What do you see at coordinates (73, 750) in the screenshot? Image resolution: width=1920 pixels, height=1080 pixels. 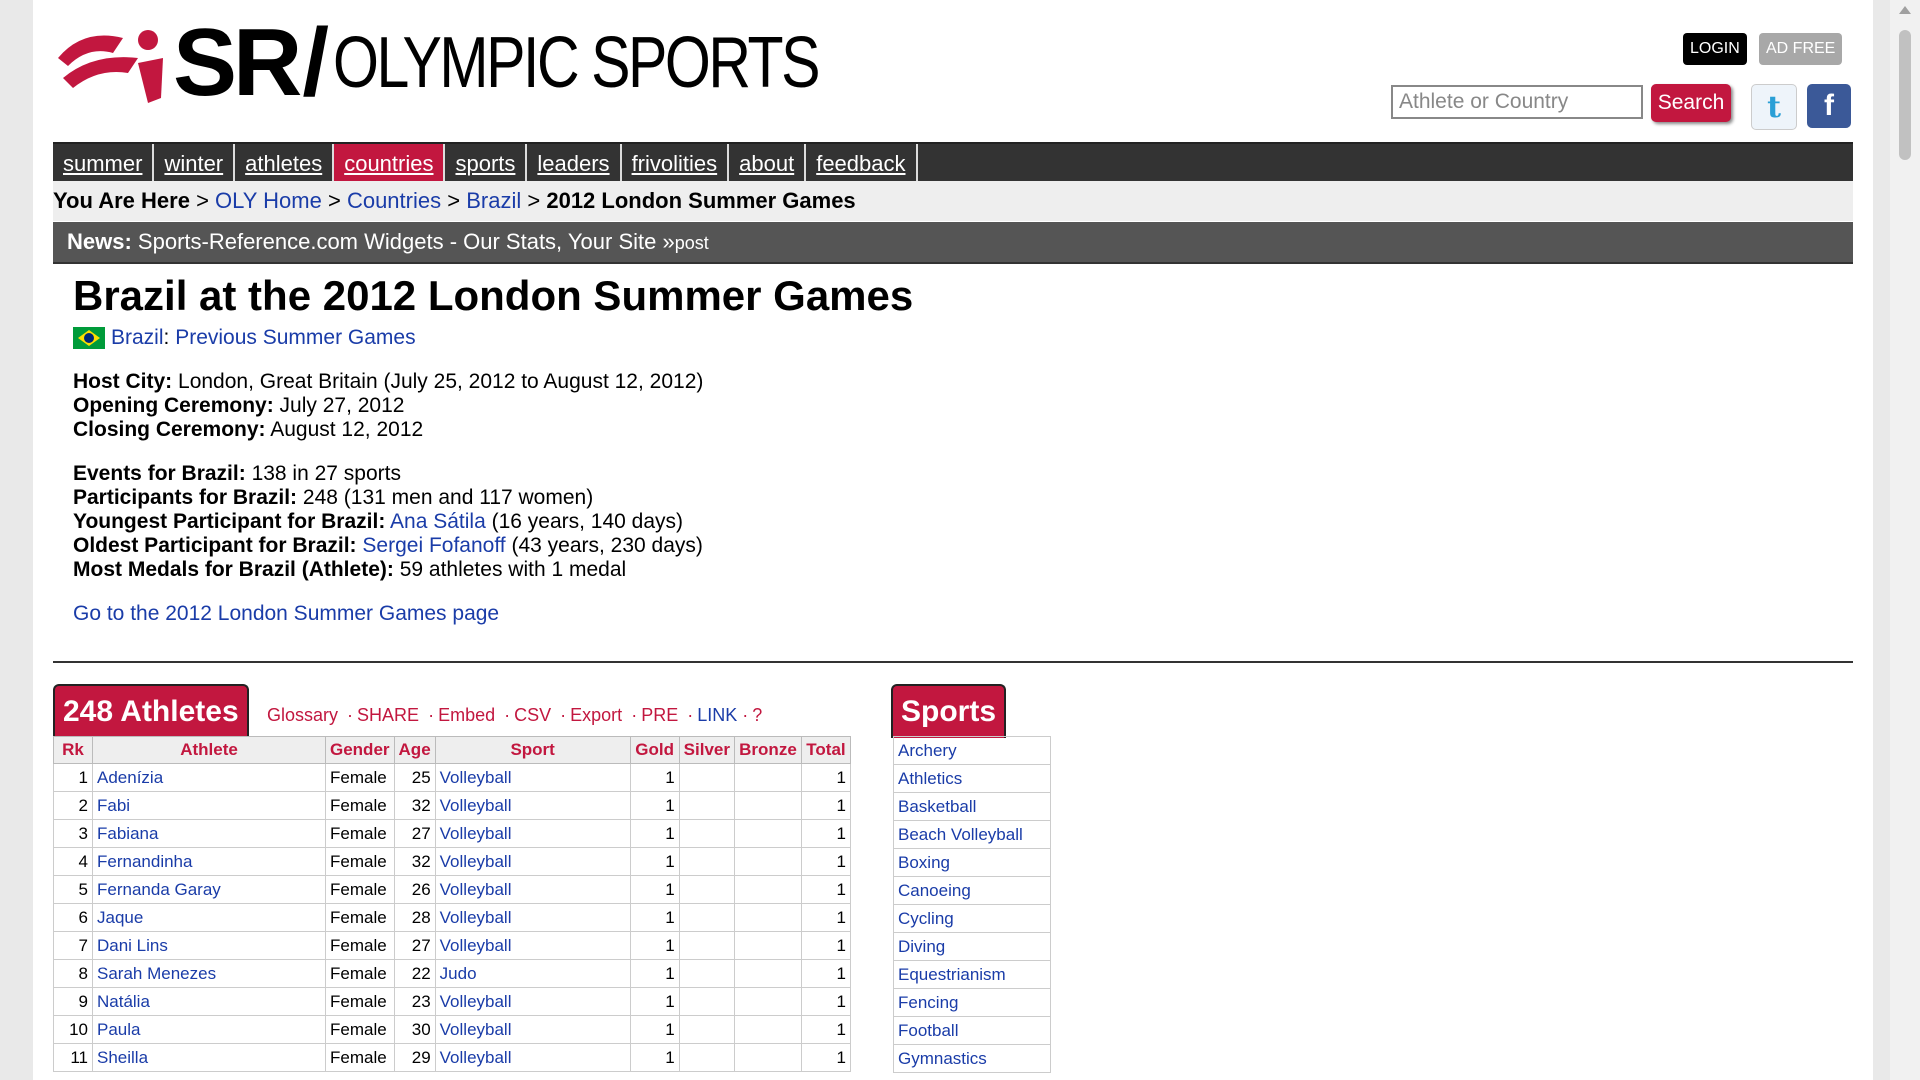 I see `col-rk: Rk` at bounding box center [73, 750].